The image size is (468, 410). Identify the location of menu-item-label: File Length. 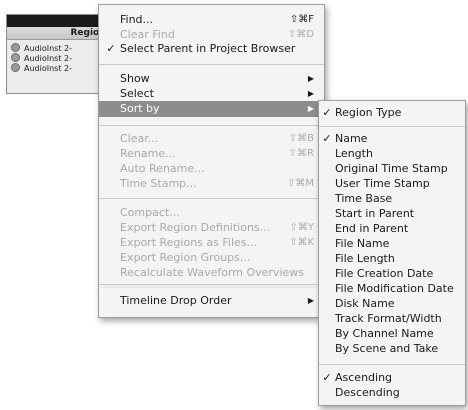
(365, 258).